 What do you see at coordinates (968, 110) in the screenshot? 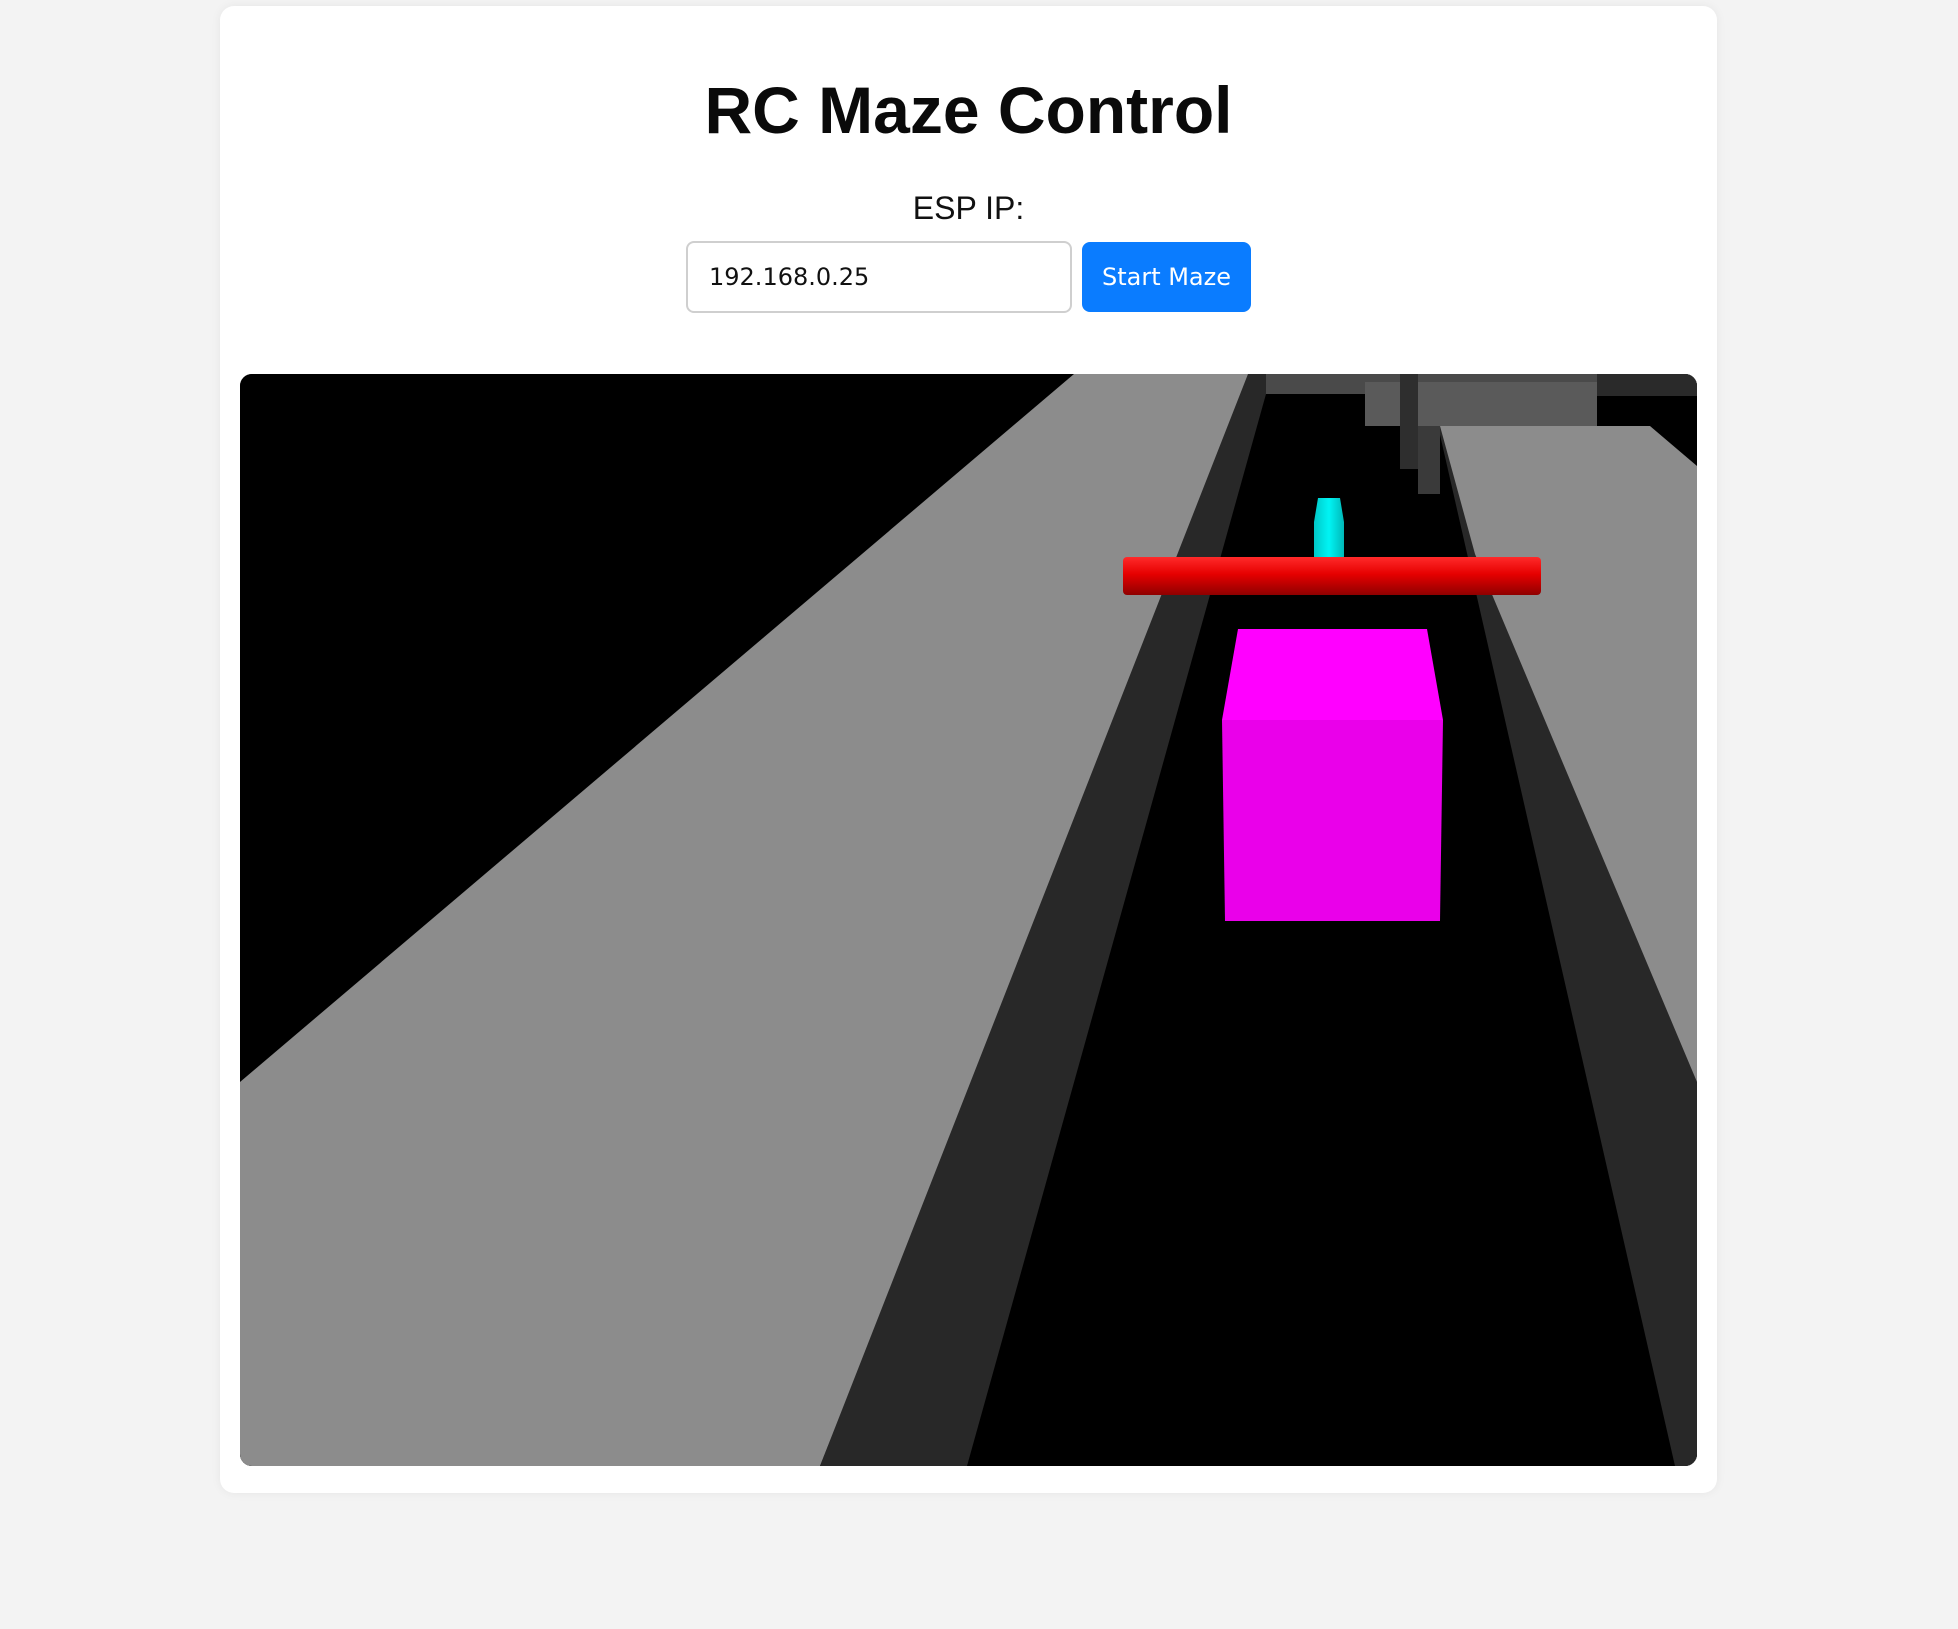
I see `page-title: RC Maze Control` at bounding box center [968, 110].